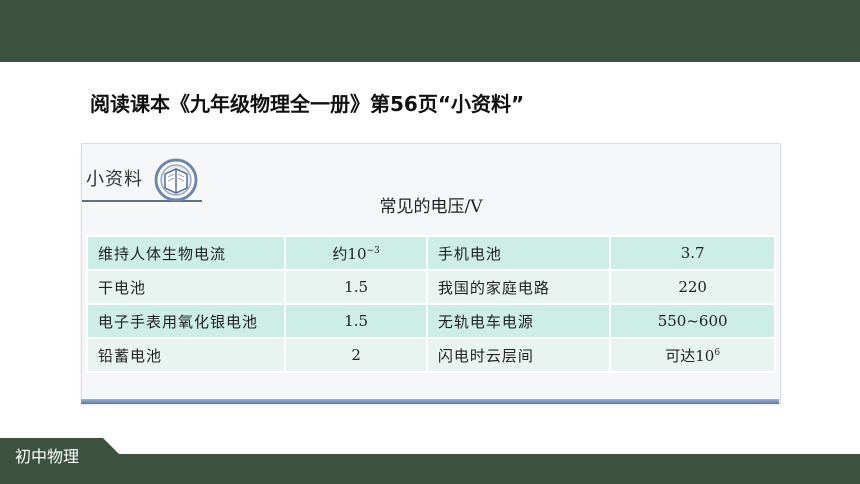 The width and height of the screenshot is (860, 484). I want to click on table-cell: 维持人体生物电流, so click(186, 253).